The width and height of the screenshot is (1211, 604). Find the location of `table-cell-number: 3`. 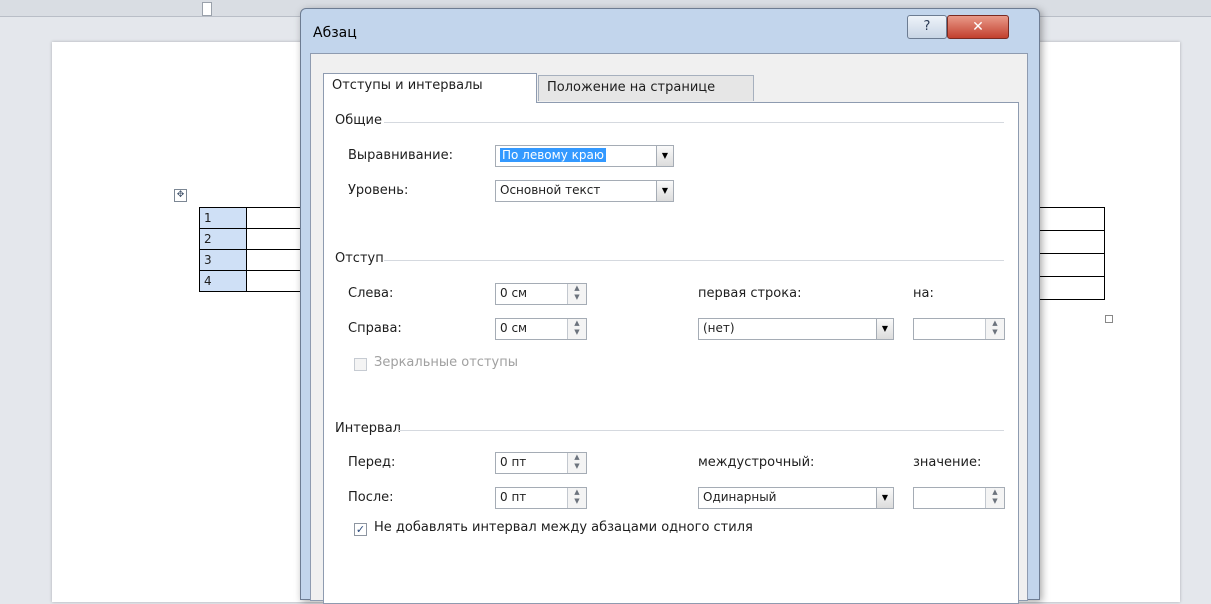

table-cell-number: 3 is located at coordinates (223, 260).